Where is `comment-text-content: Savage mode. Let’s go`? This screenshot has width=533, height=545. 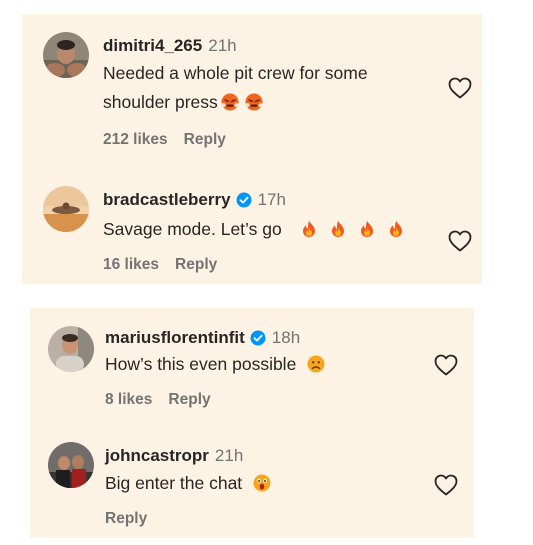 comment-text-content: Savage mode. Let’s go is located at coordinates (192, 229).